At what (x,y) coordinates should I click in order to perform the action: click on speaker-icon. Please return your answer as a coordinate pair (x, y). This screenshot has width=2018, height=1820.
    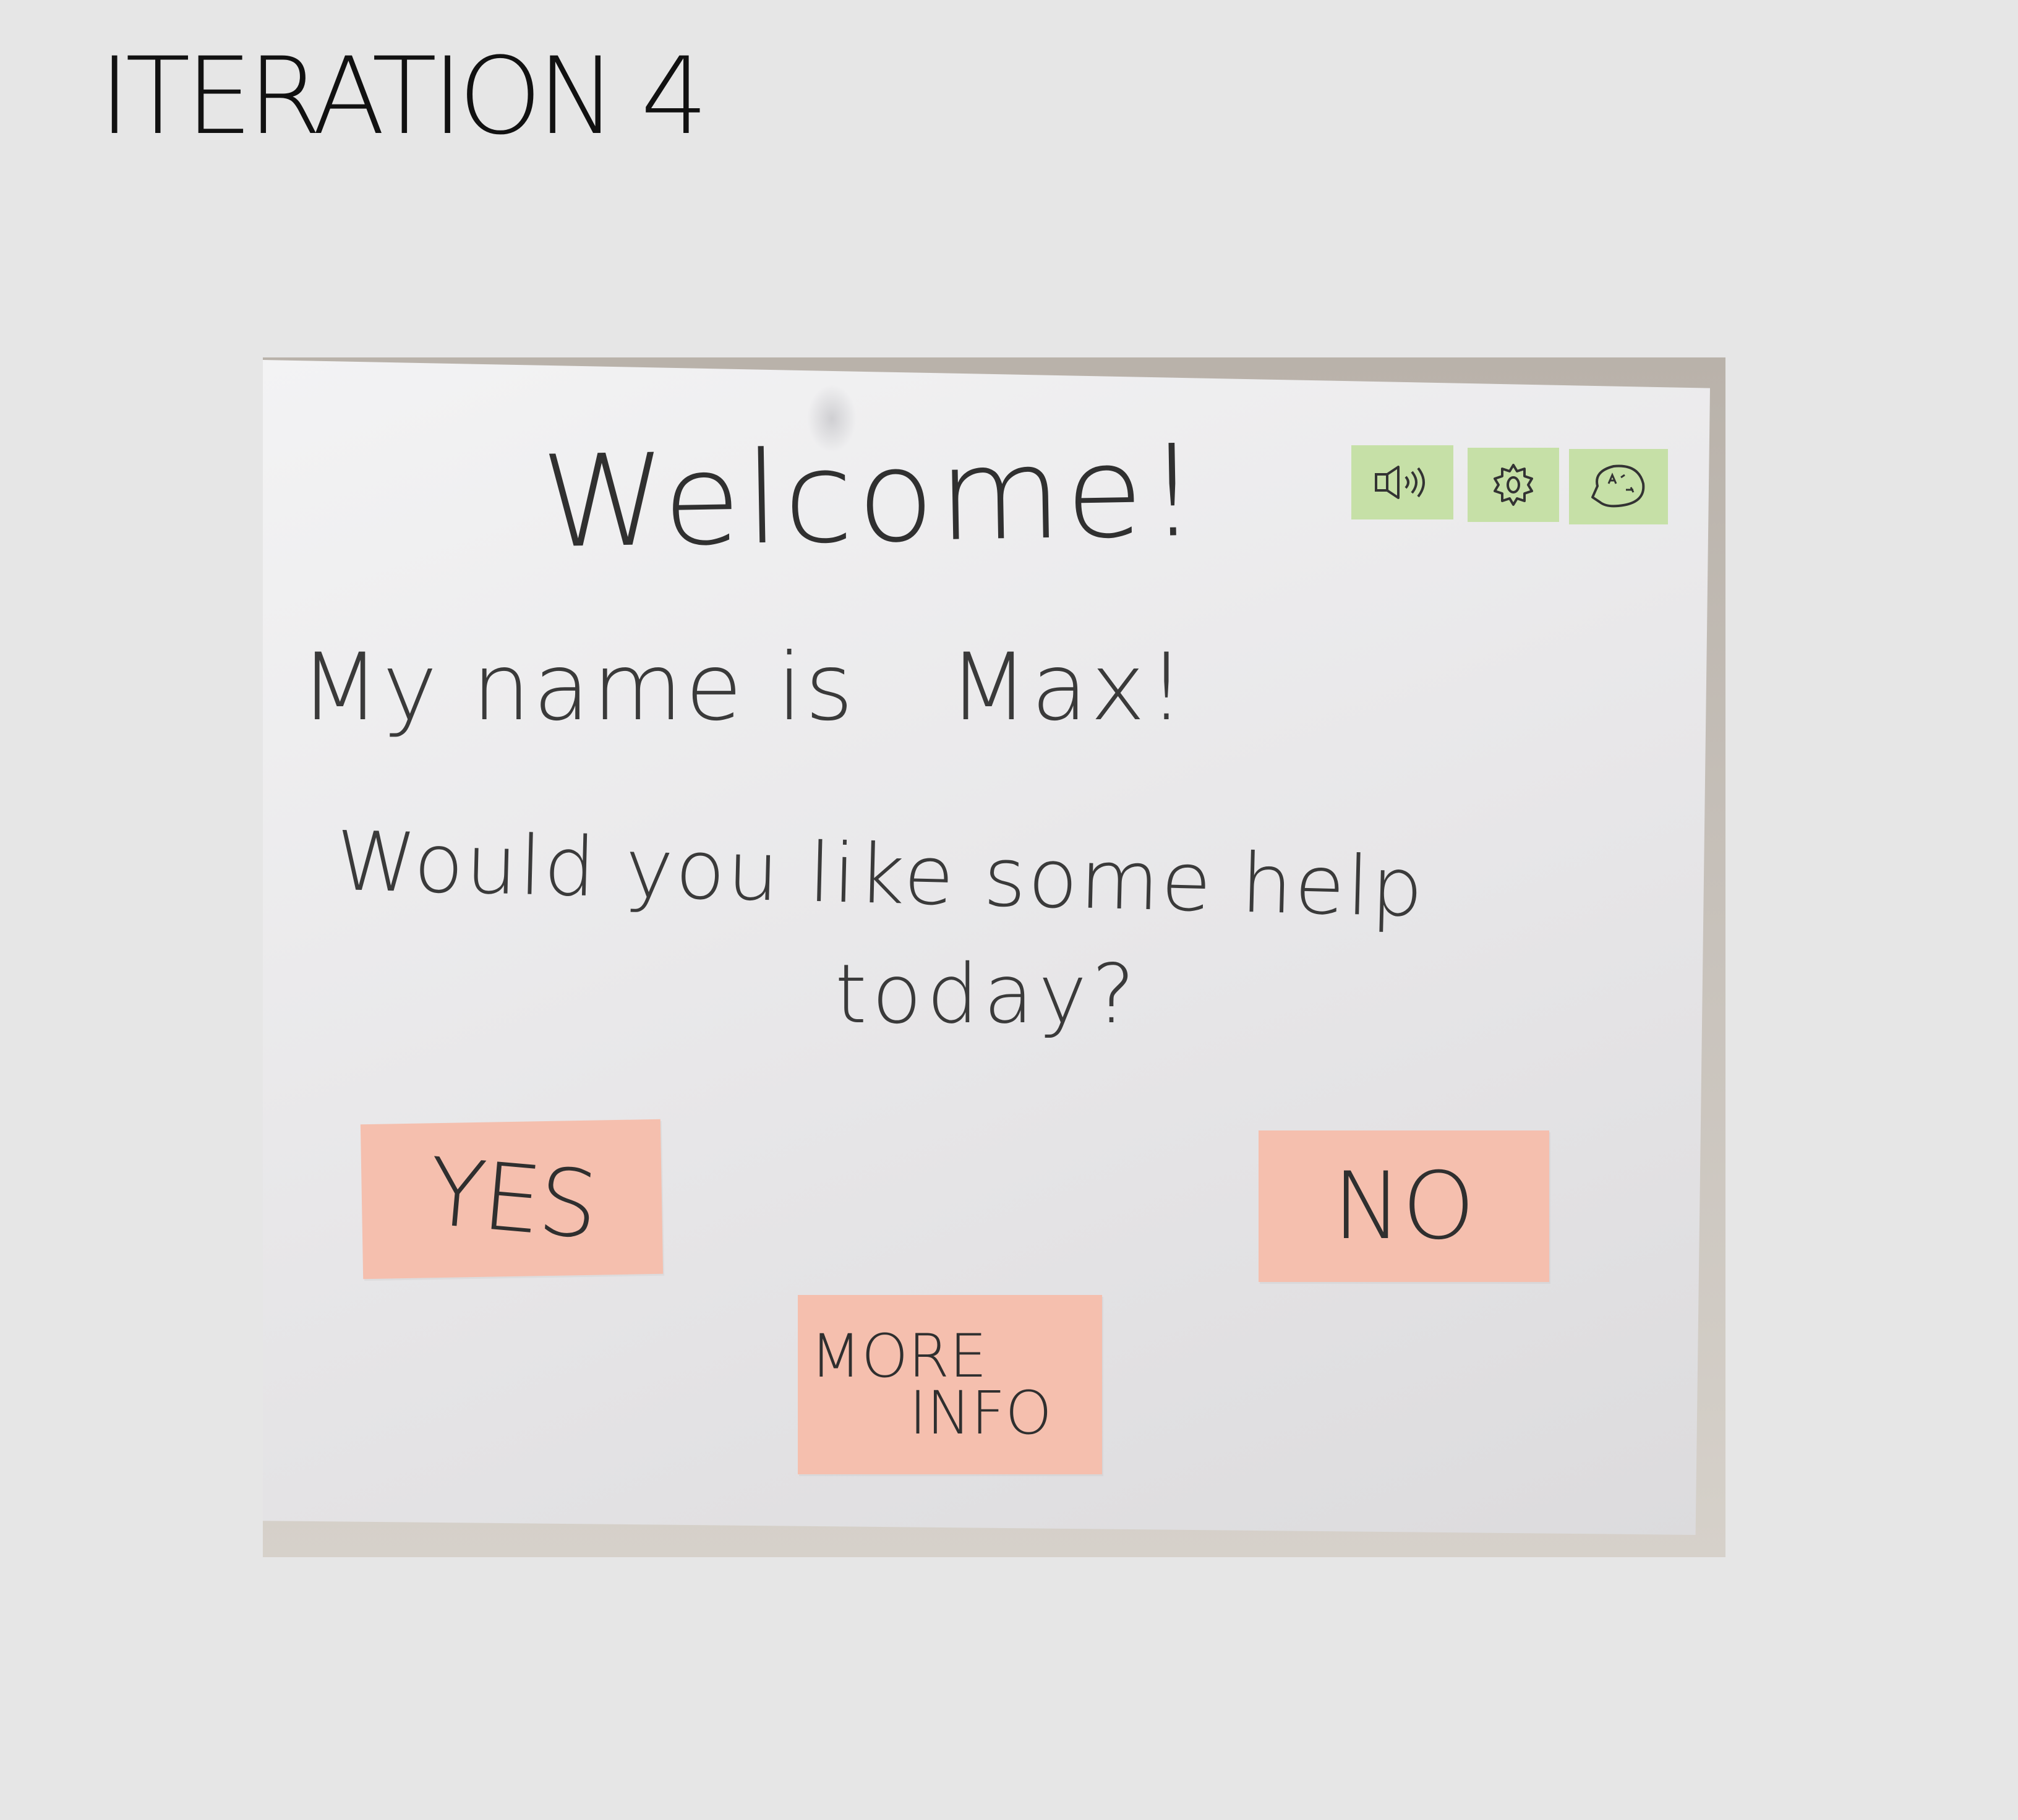
    Looking at the image, I should click on (1399, 482).